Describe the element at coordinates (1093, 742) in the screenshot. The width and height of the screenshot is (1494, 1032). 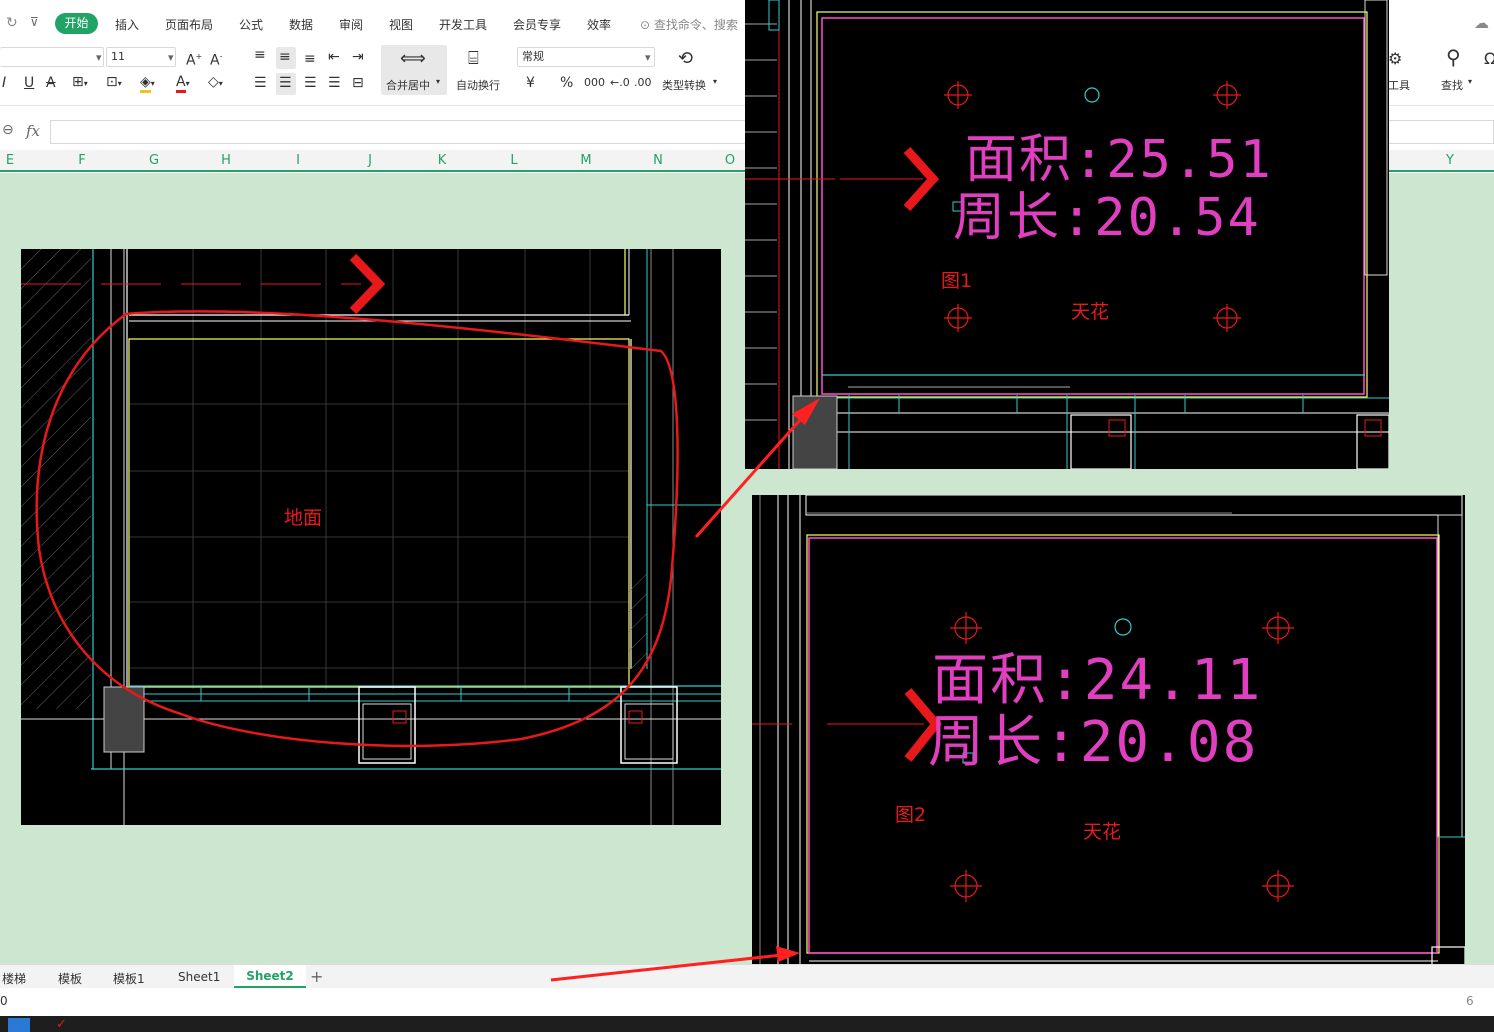
I see `ceiling-2-perimeter: 周长:20.08` at that location.